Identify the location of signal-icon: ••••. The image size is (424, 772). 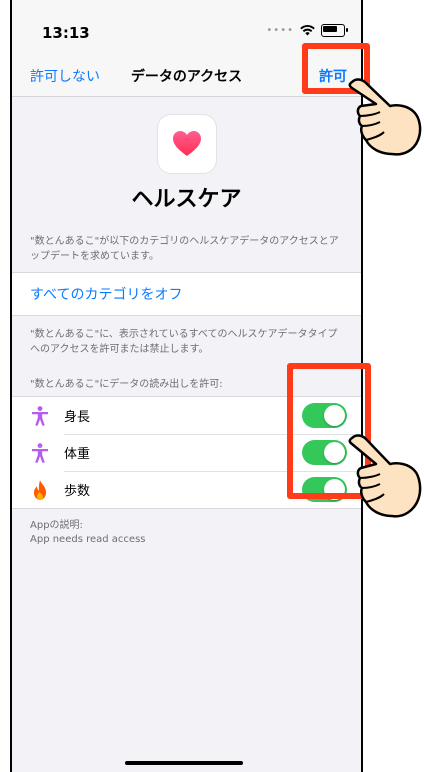
(280, 30).